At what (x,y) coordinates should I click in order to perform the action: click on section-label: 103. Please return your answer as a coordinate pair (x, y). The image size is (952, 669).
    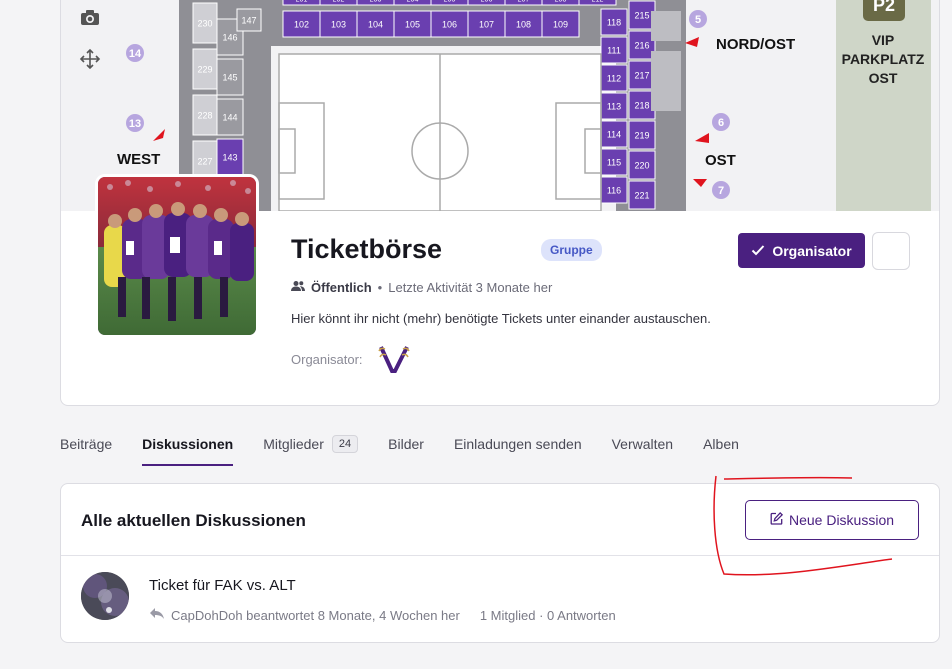
    Looking at the image, I should click on (338, 25).